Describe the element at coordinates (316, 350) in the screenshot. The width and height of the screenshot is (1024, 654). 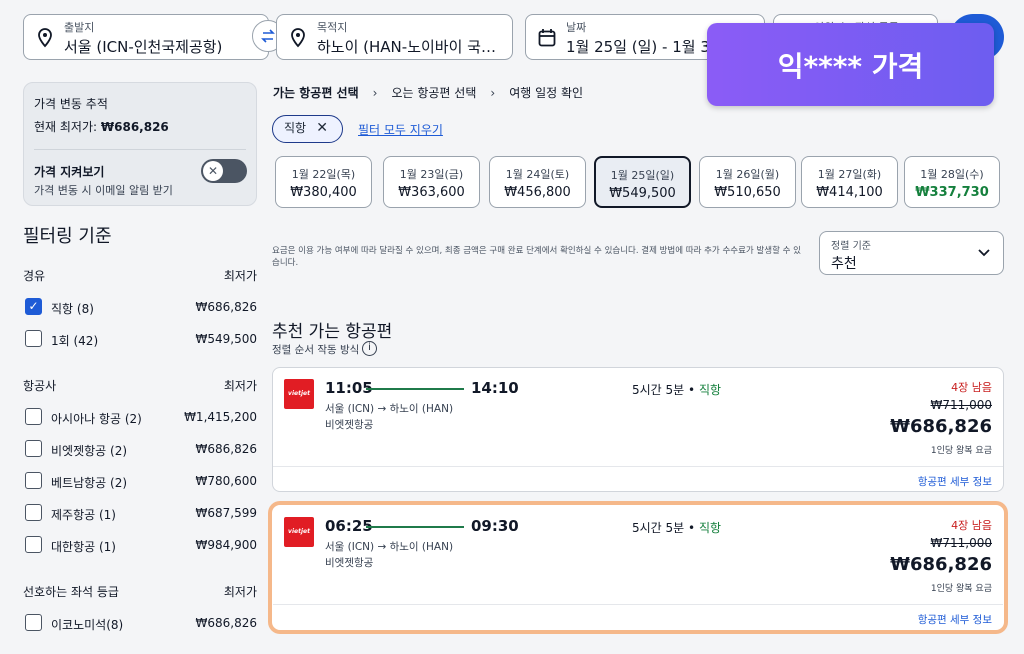
I see `sort-explainer: 정렬 순서 작동 방식` at that location.